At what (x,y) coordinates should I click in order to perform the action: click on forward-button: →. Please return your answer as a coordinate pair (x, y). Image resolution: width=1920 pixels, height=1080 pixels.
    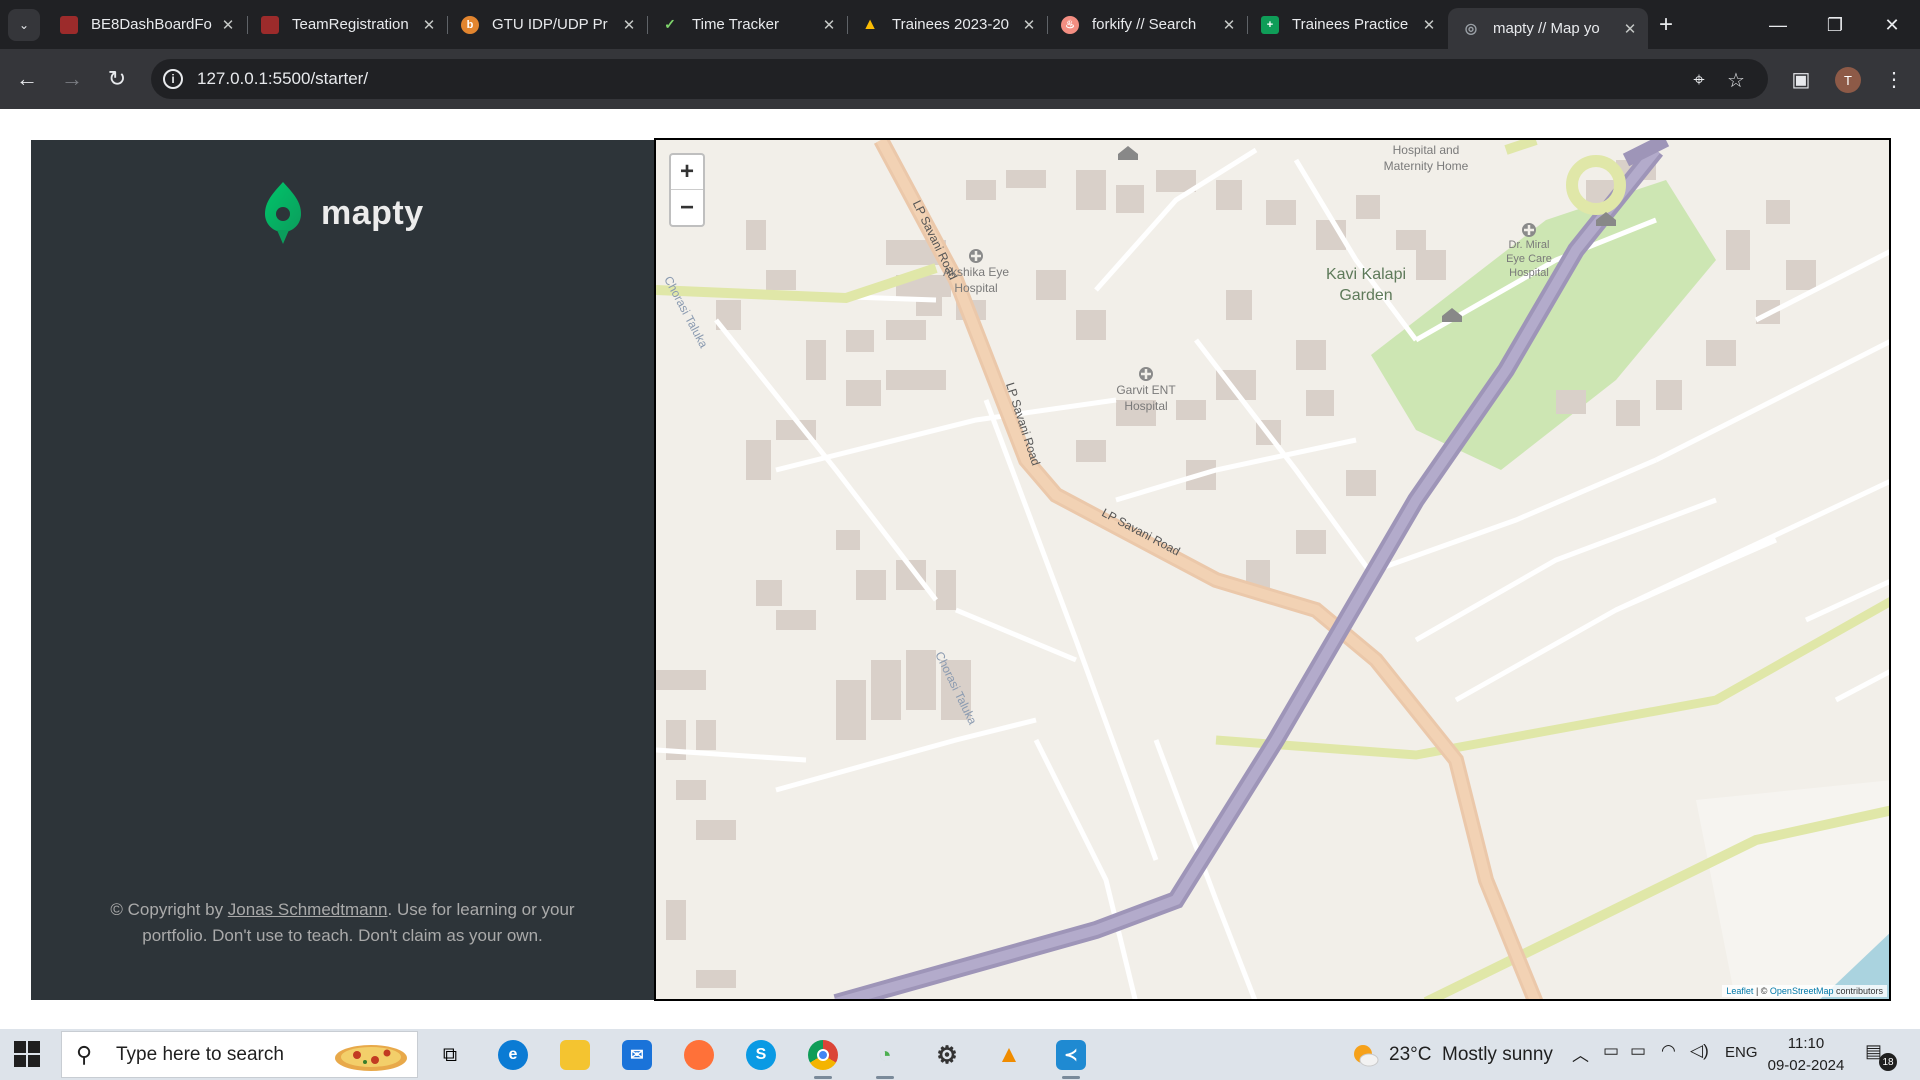
    Looking at the image, I should click on (72, 79).